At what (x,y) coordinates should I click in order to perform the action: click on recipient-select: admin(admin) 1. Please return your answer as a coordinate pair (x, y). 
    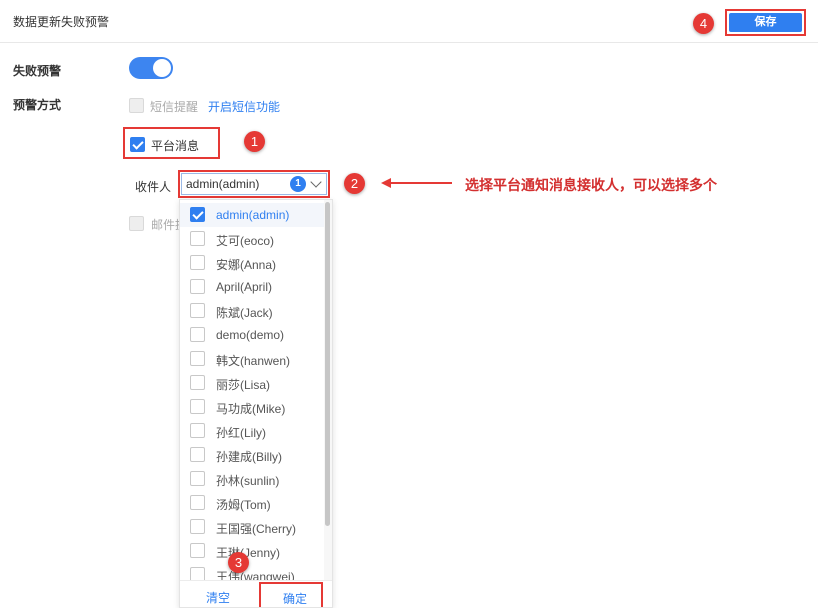
    Looking at the image, I should click on (254, 184).